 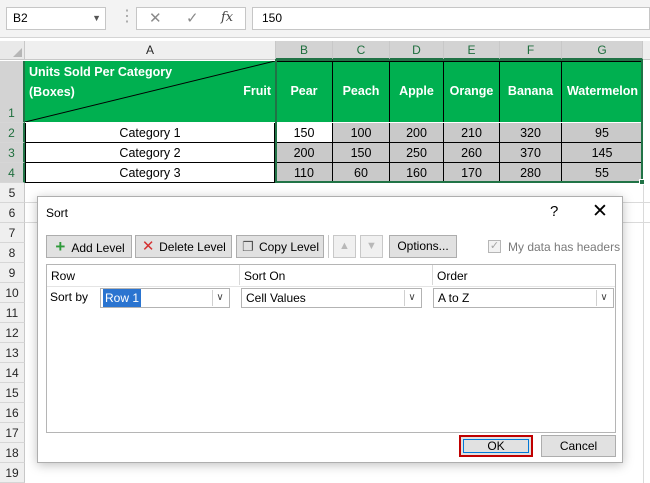 What do you see at coordinates (304, 173) in the screenshot?
I see `data-cell: 110` at bounding box center [304, 173].